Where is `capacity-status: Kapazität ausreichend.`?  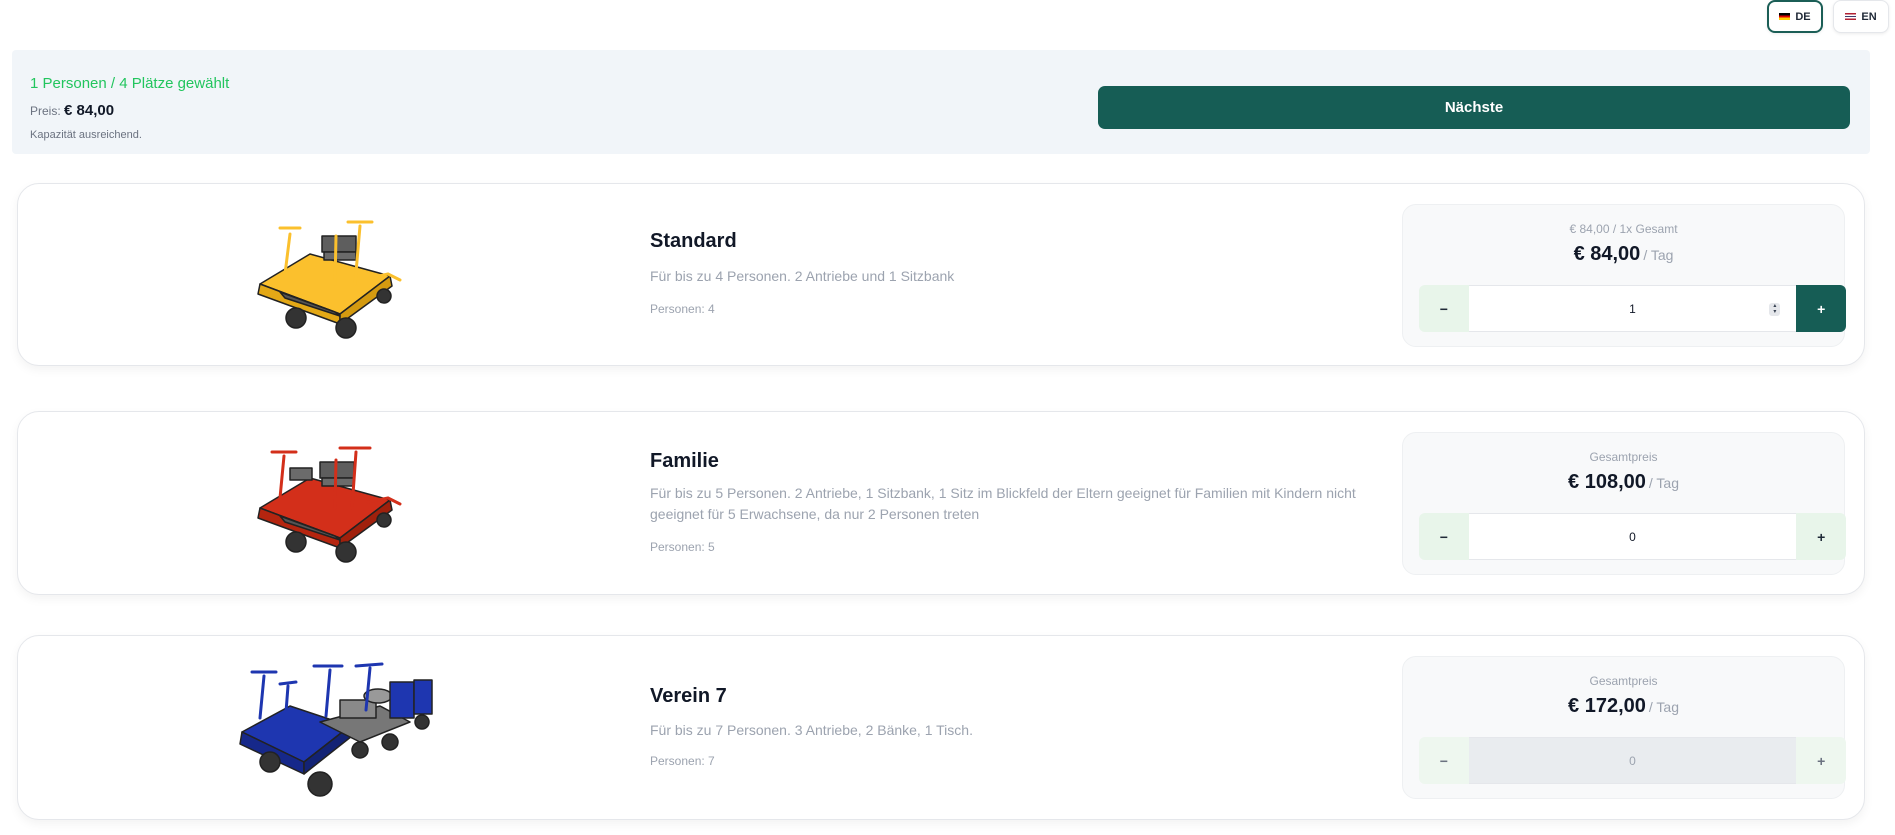
capacity-status: Kapazität ausreichend. is located at coordinates (86, 135).